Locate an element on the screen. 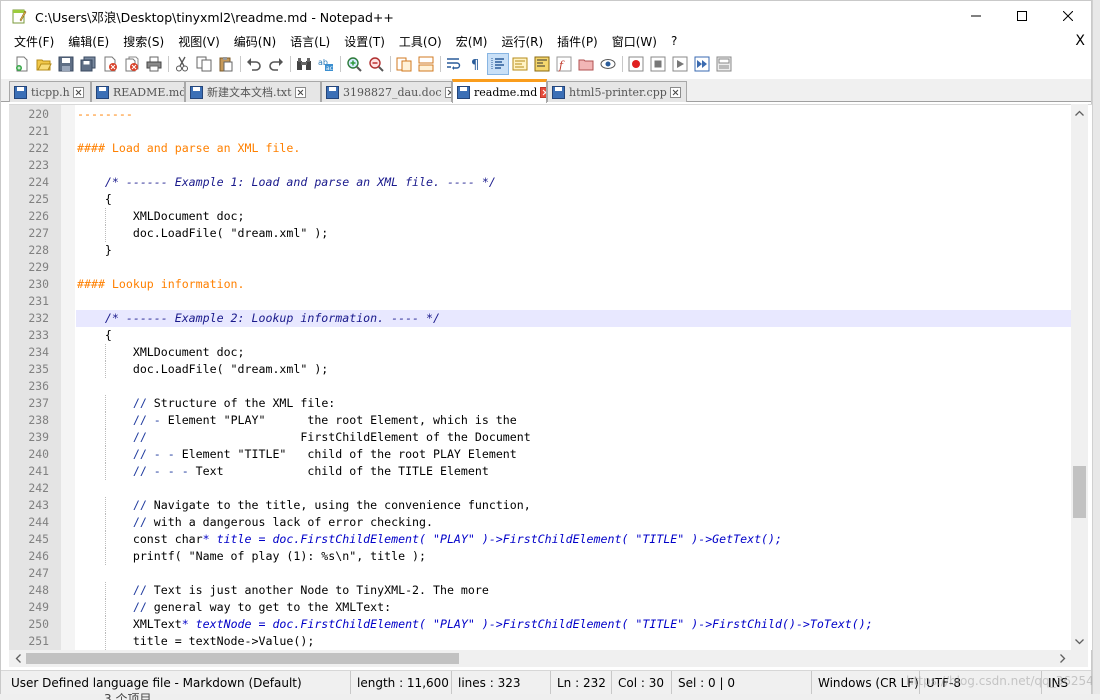 This screenshot has width=1100, height=700. code-line: 229 is located at coordinates (540, 267).